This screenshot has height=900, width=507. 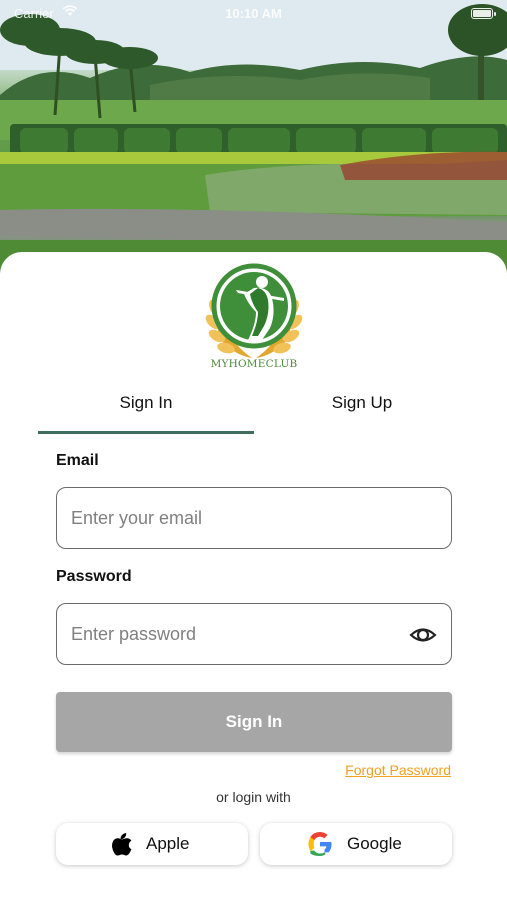 I want to click on password-label: Password, so click(x=94, y=576).